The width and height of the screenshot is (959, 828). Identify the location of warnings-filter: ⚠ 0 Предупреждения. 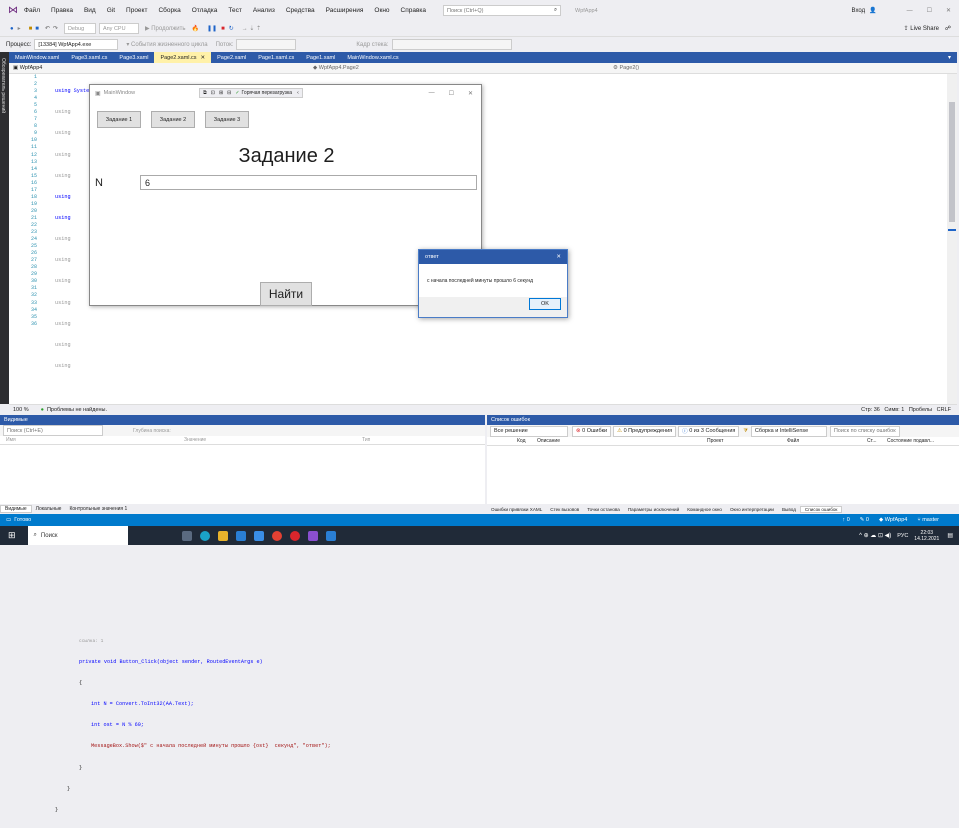
(645, 431).